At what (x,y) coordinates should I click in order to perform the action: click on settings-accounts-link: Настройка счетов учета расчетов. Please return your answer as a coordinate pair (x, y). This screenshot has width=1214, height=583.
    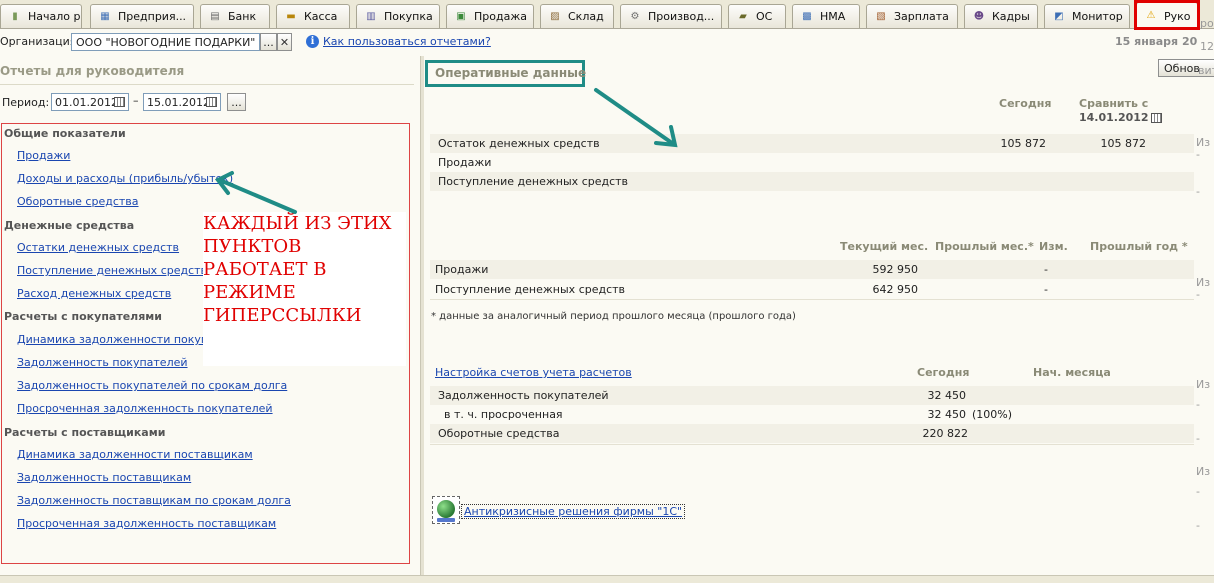
    Looking at the image, I should click on (533, 372).